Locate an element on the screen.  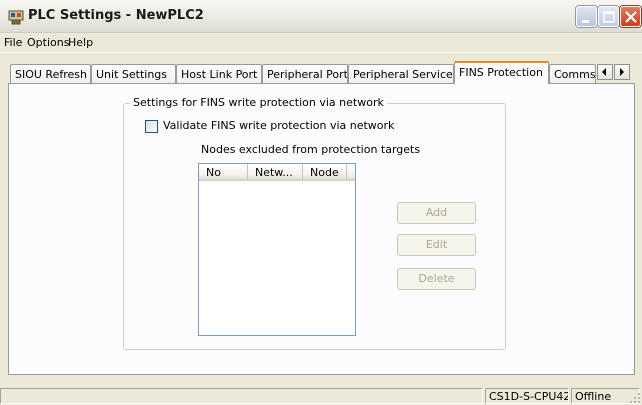
maximize-button is located at coordinates (608, 16).